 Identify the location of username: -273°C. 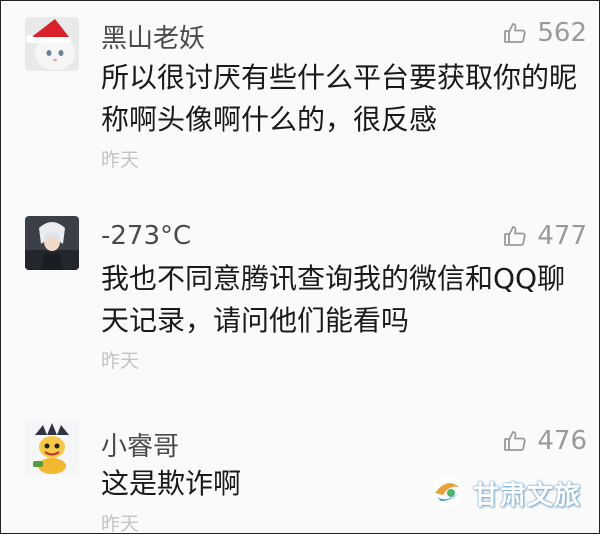
(146, 236).